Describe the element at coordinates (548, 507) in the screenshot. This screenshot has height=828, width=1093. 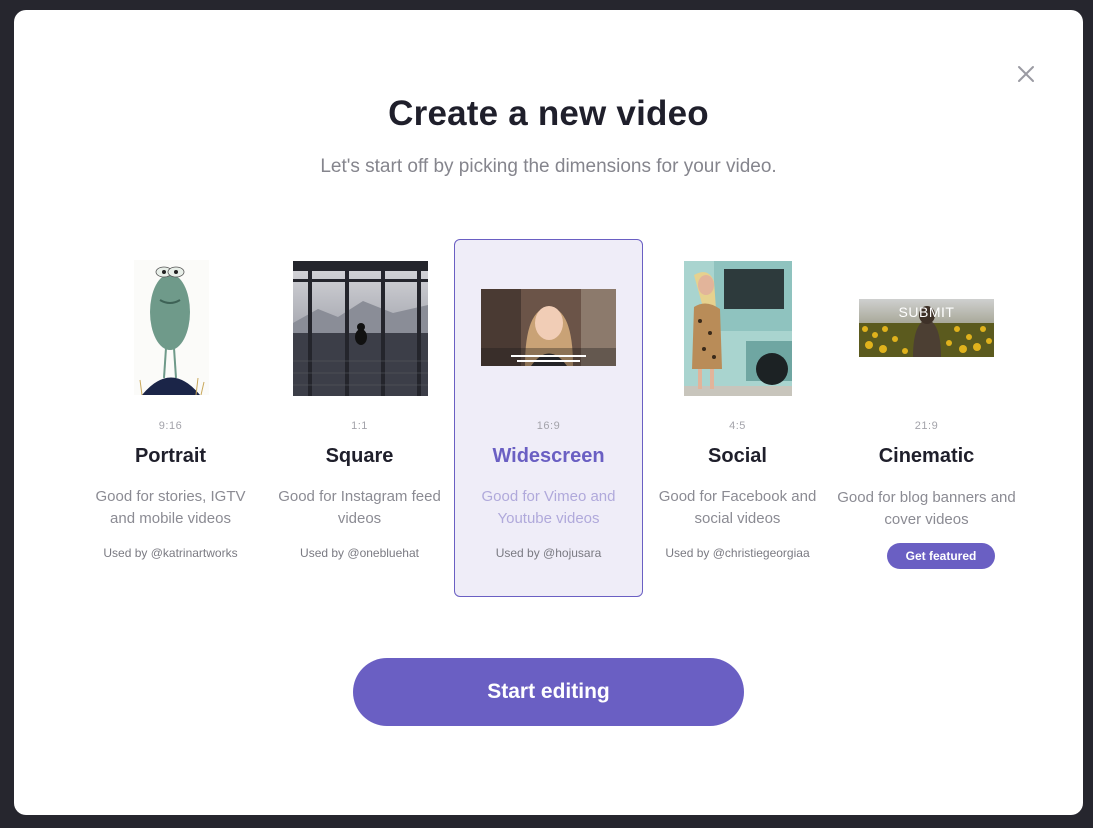
I see `option-description: Good for Vimeo and Youtube videos` at that location.